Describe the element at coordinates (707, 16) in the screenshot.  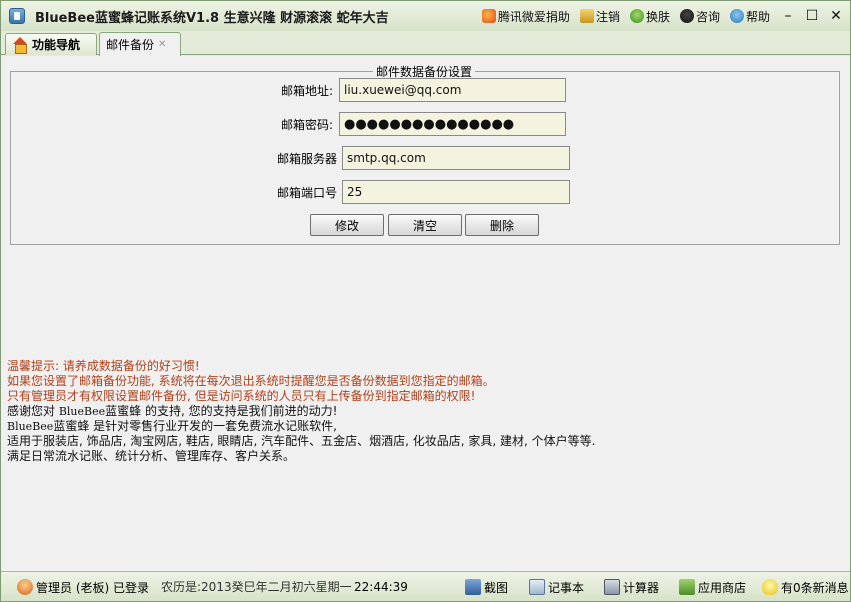
I see `consult-label: 咨询` at that location.